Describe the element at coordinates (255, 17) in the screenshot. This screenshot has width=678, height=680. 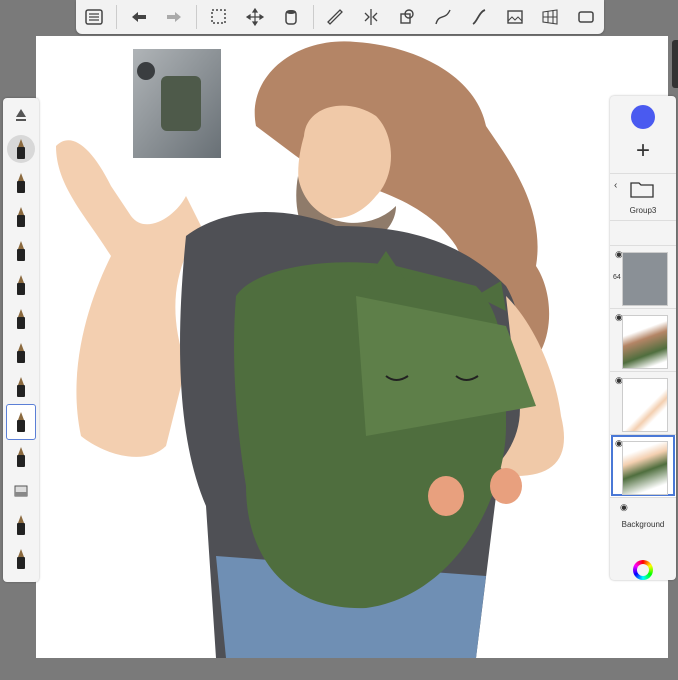
I see `transform-icon` at that location.